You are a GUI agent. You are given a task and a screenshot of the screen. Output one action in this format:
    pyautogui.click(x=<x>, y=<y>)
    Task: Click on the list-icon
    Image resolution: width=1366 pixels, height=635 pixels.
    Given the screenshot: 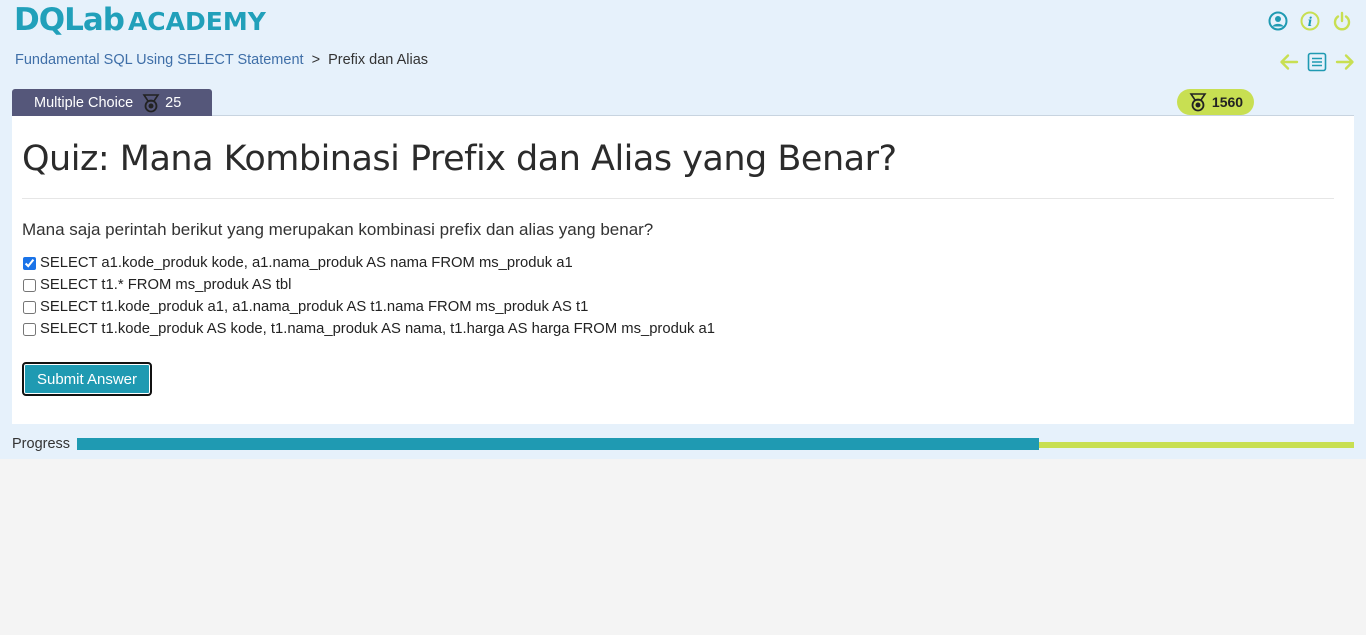 What is the action you would take?
    pyautogui.click(x=1317, y=62)
    